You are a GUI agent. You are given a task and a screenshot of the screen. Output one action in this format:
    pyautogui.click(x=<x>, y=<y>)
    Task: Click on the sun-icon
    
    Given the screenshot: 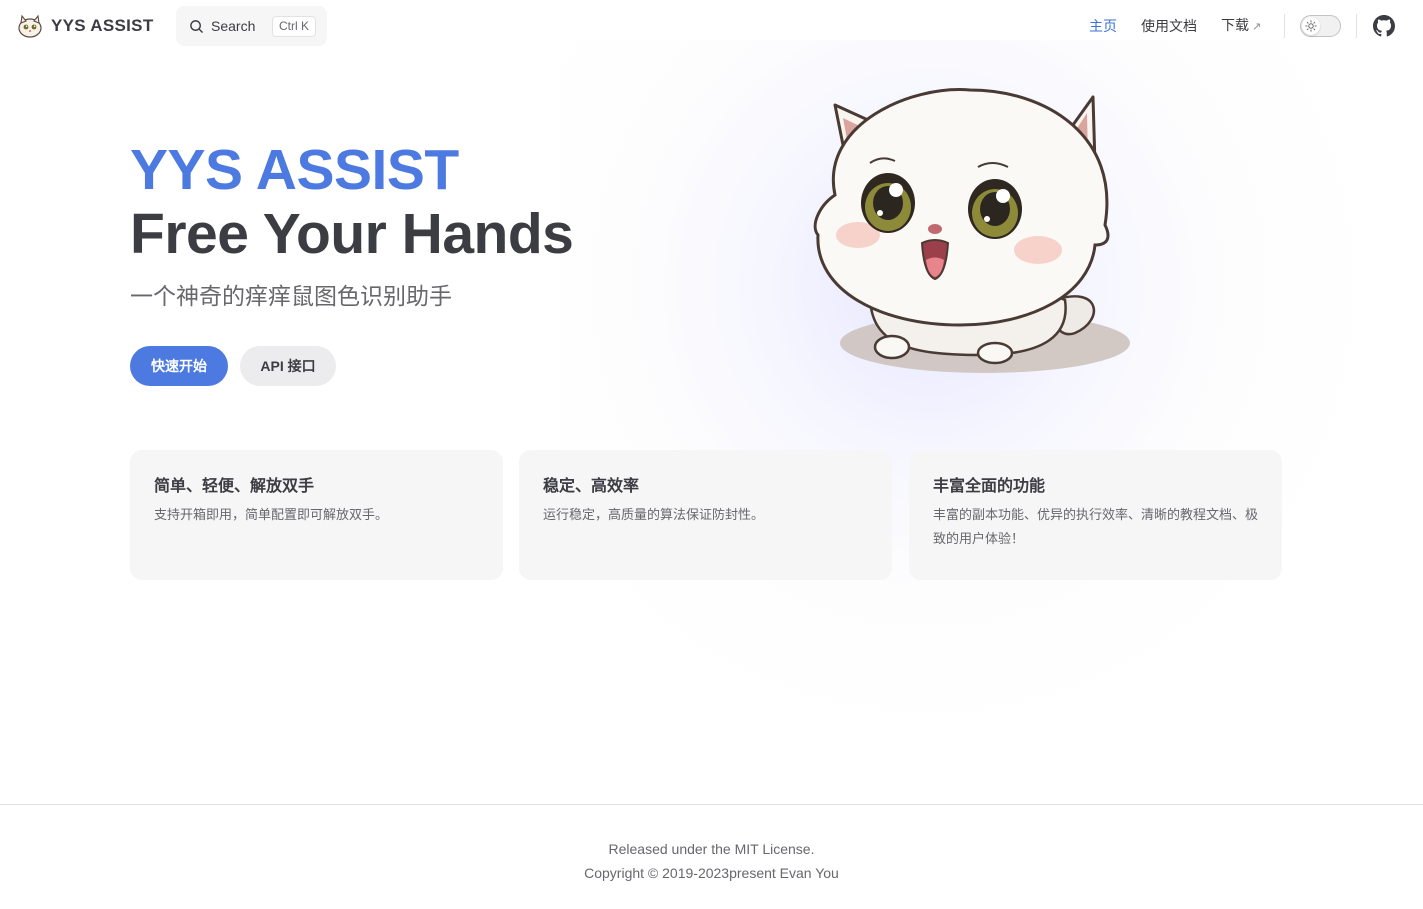 What is the action you would take?
    pyautogui.click(x=1311, y=26)
    